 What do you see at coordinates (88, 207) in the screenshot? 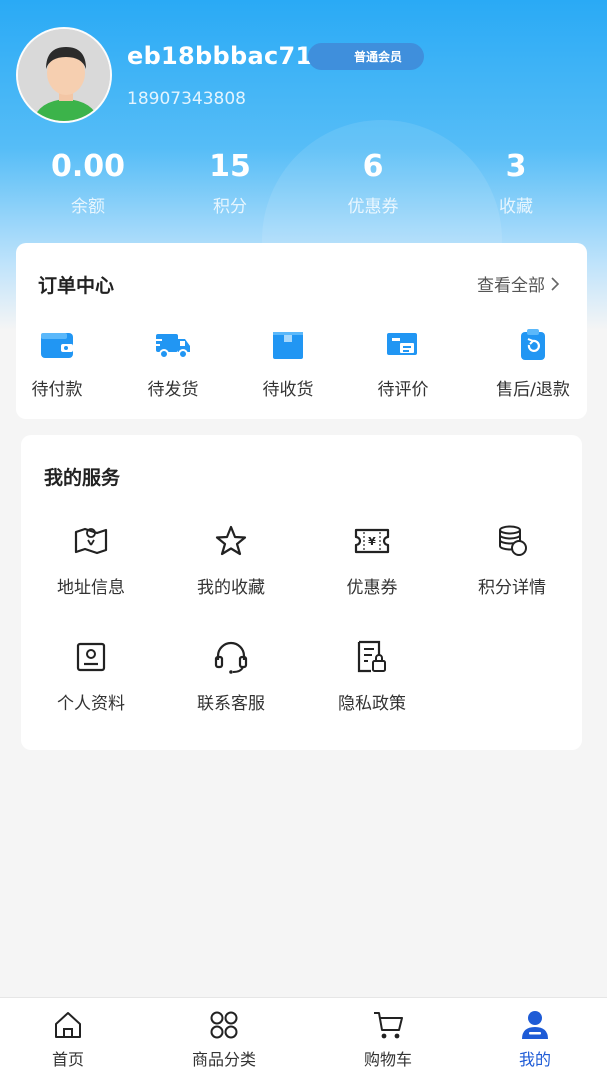
I see `stat-label: 余额` at bounding box center [88, 207].